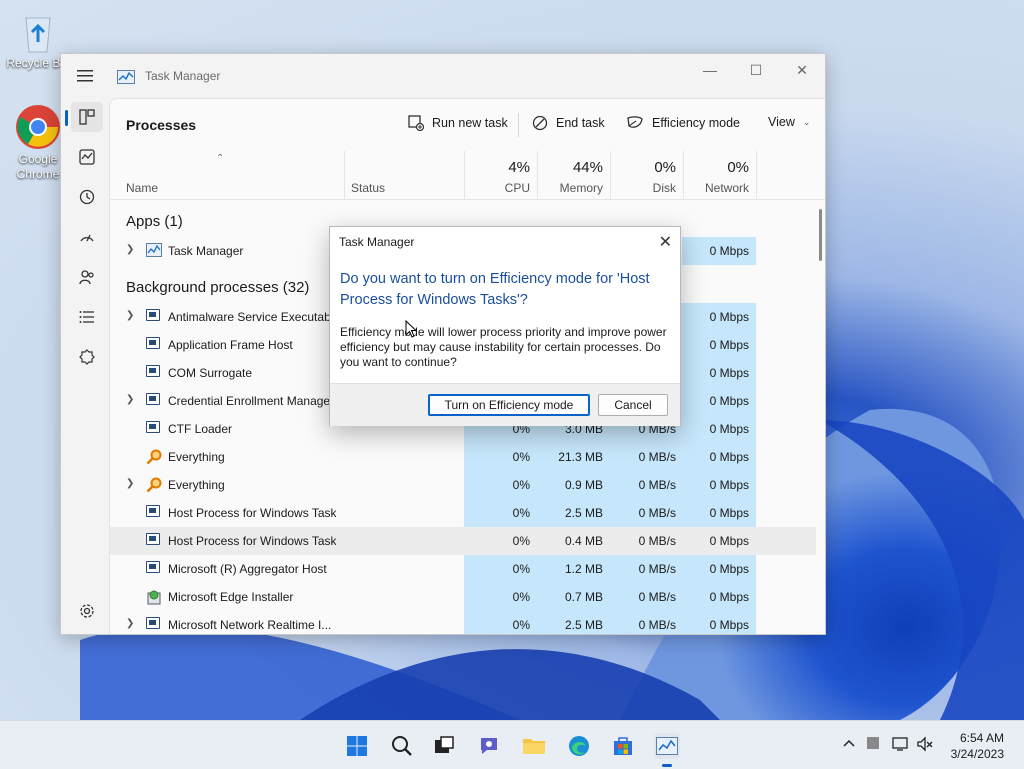 This screenshot has width=1024, height=769. I want to click on performance-icon, so click(87, 157).